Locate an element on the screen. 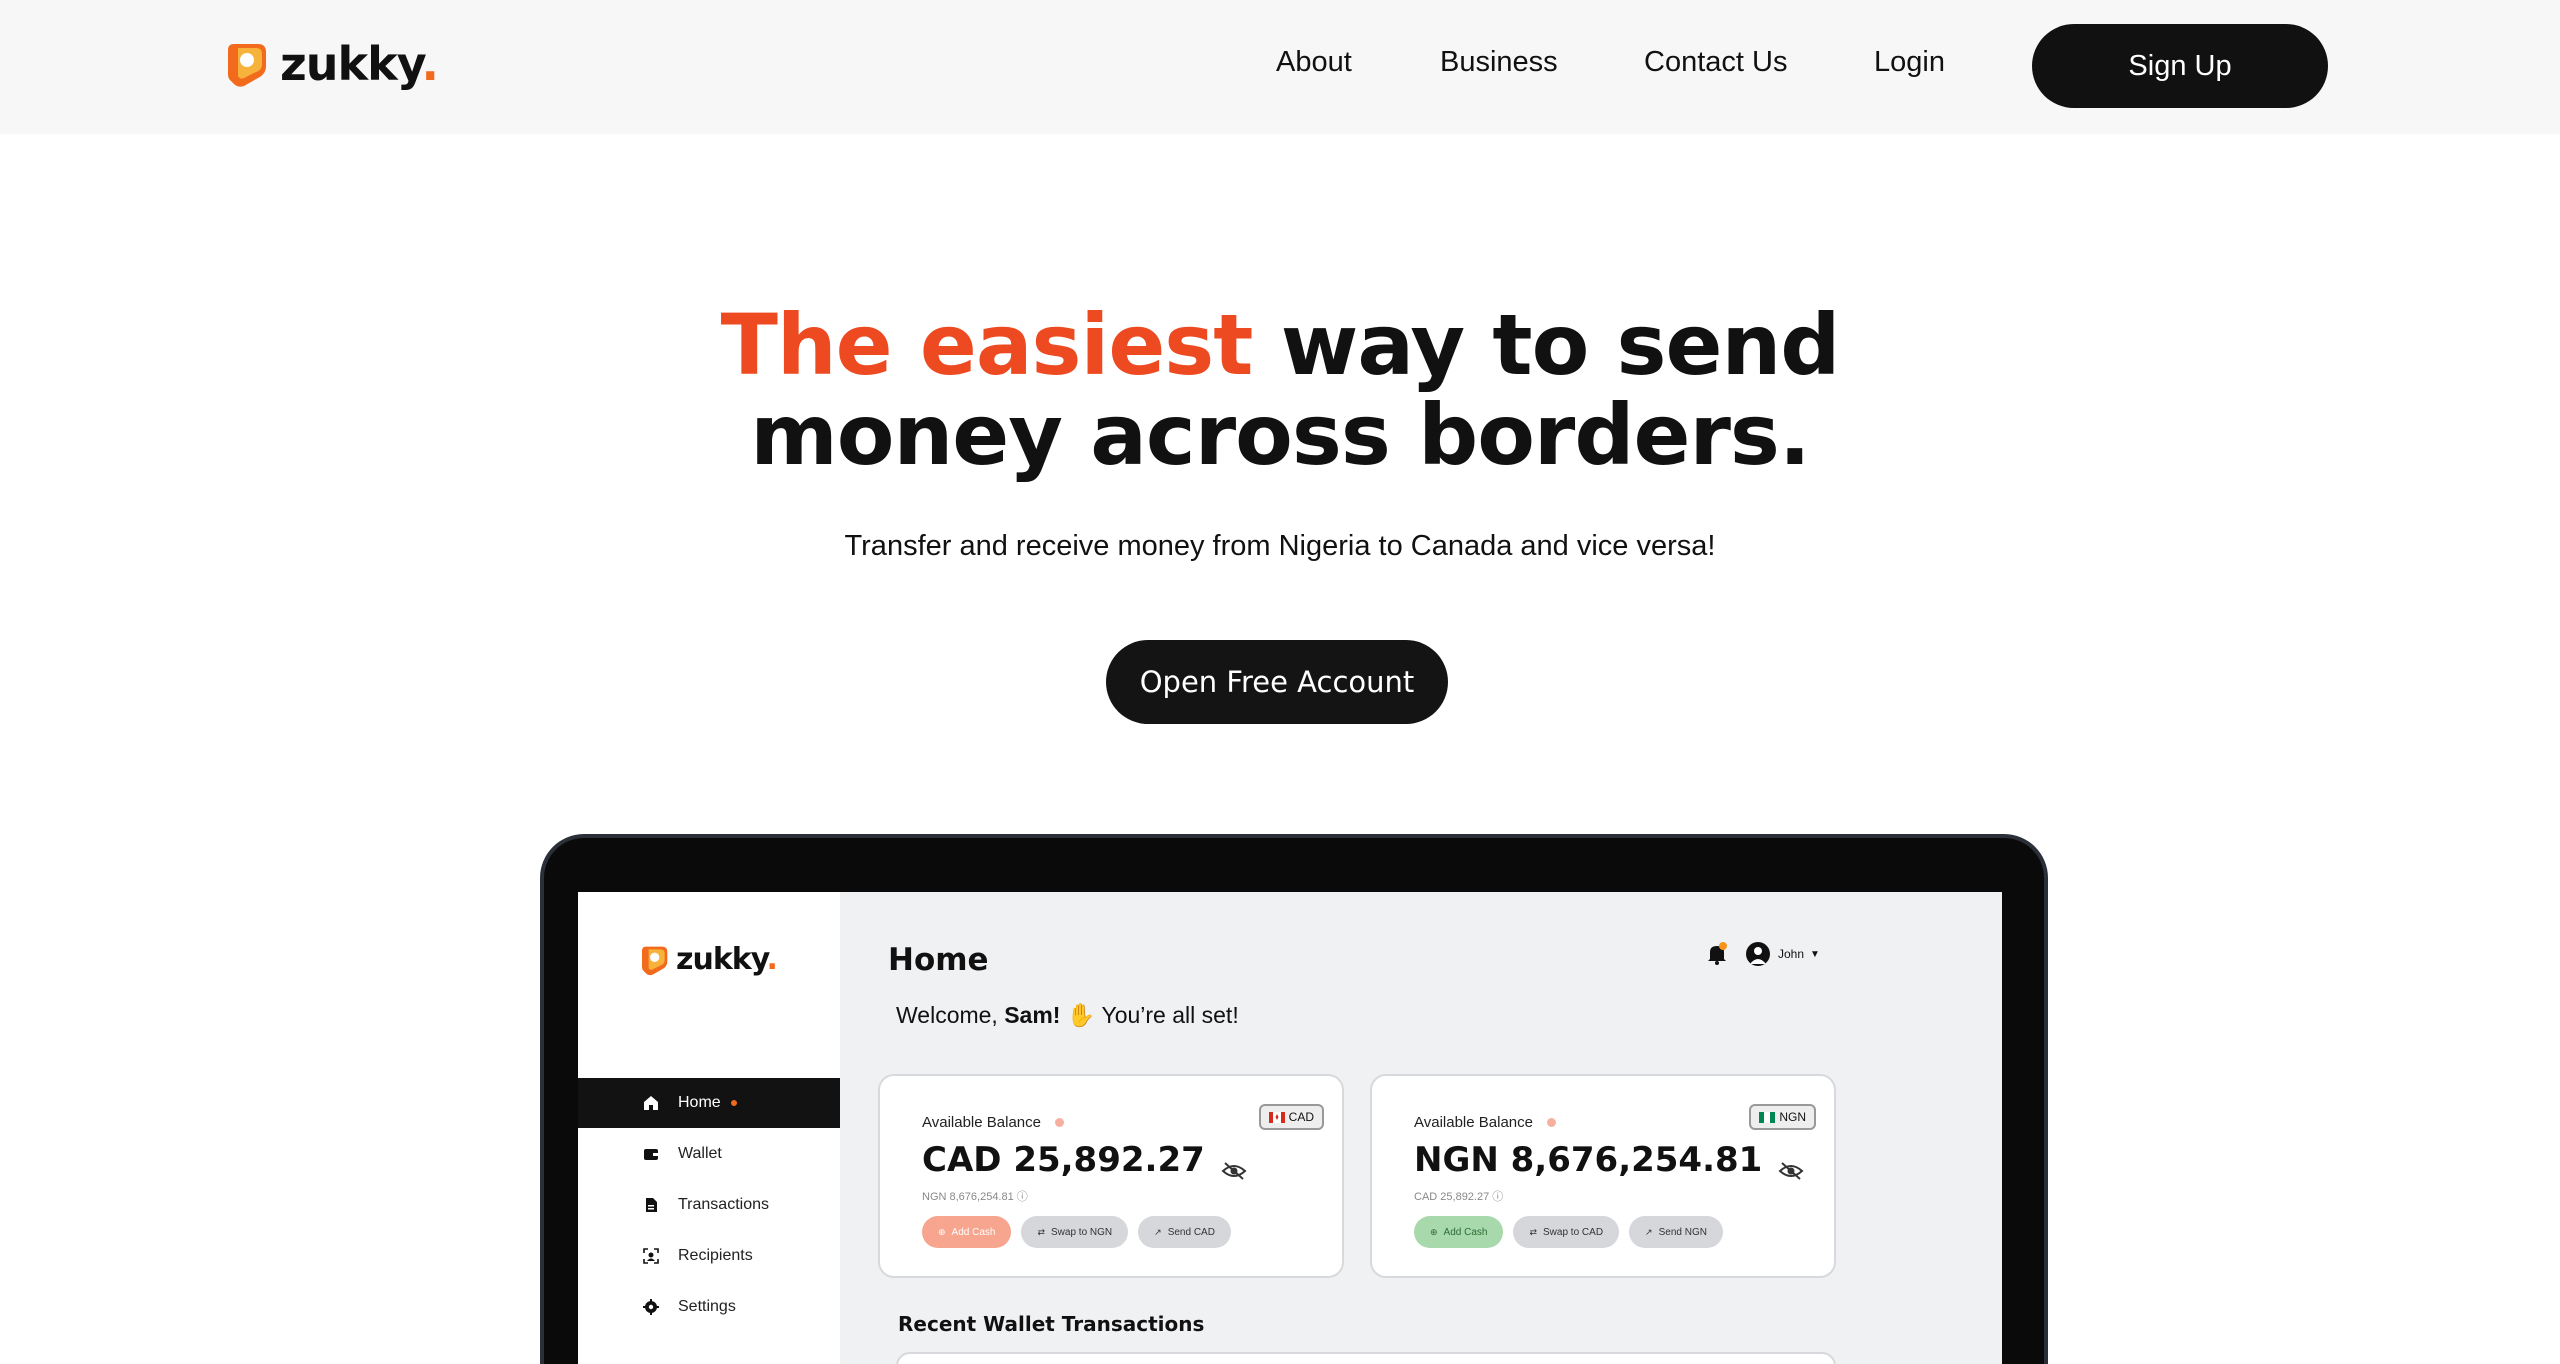  sidebar-item-label: Wallet is located at coordinates (700, 1153).